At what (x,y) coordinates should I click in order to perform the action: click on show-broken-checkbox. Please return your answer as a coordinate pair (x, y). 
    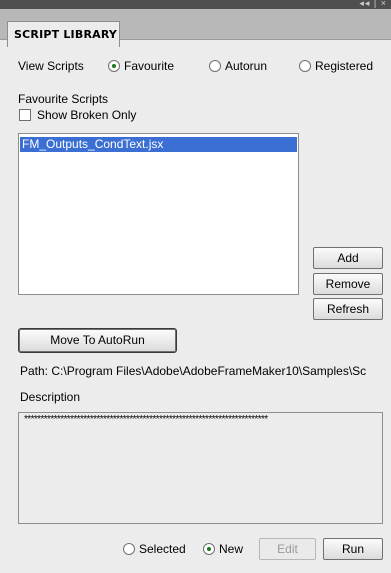
    Looking at the image, I should click on (25, 115).